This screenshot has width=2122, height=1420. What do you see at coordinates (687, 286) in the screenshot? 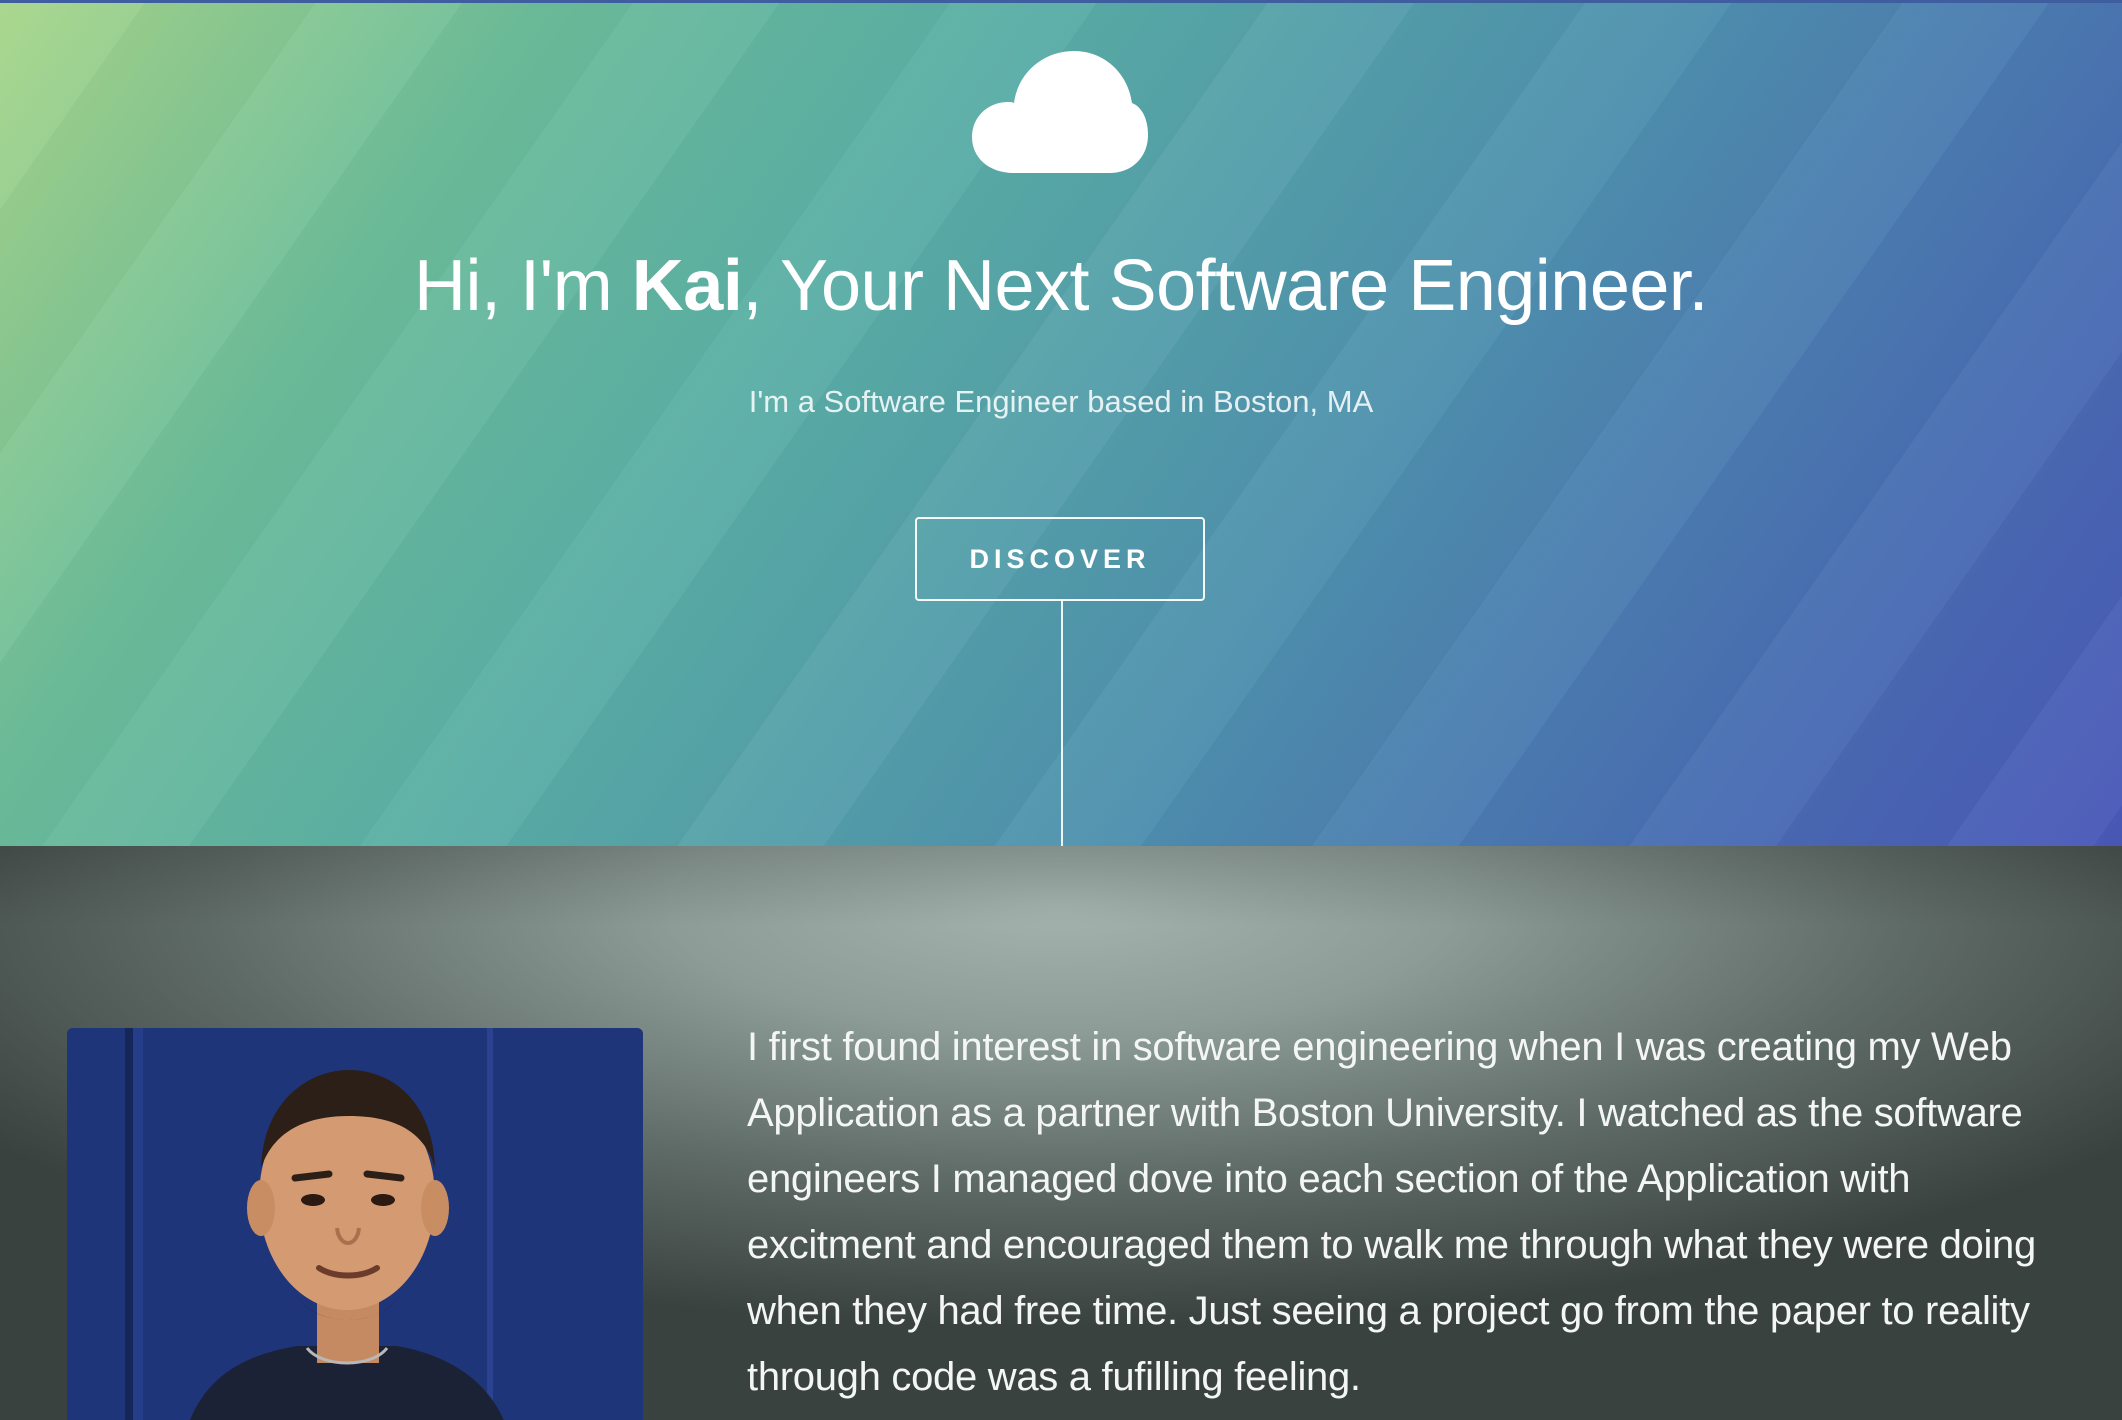
I see `headline-name: Kai` at bounding box center [687, 286].